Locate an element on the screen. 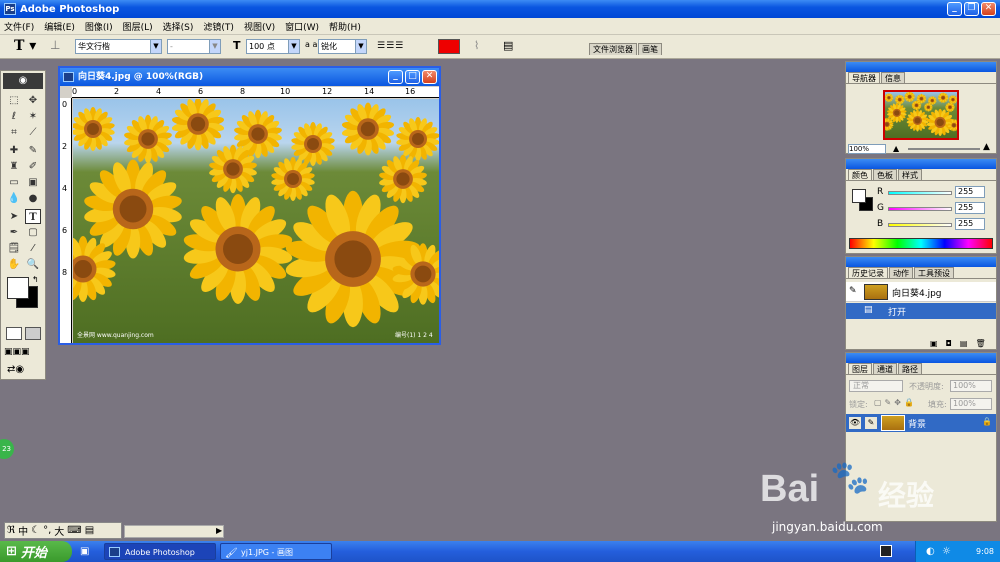  tab-file-browser: 文件浏览器 is located at coordinates (613, 49).